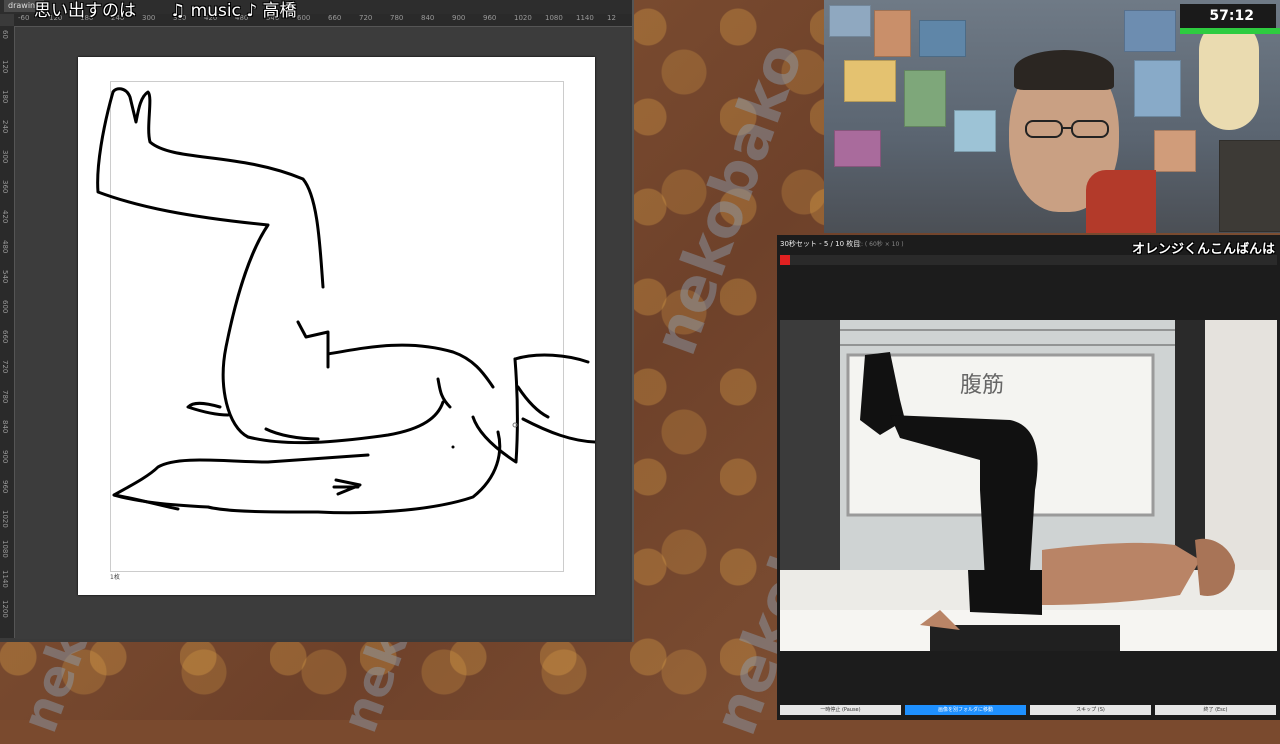 The height and width of the screenshot is (744, 1280). What do you see at coordinates (5, 97) in the screenshot?
I see `ruler-tick-label: 180` at bounding box center [5, 97].